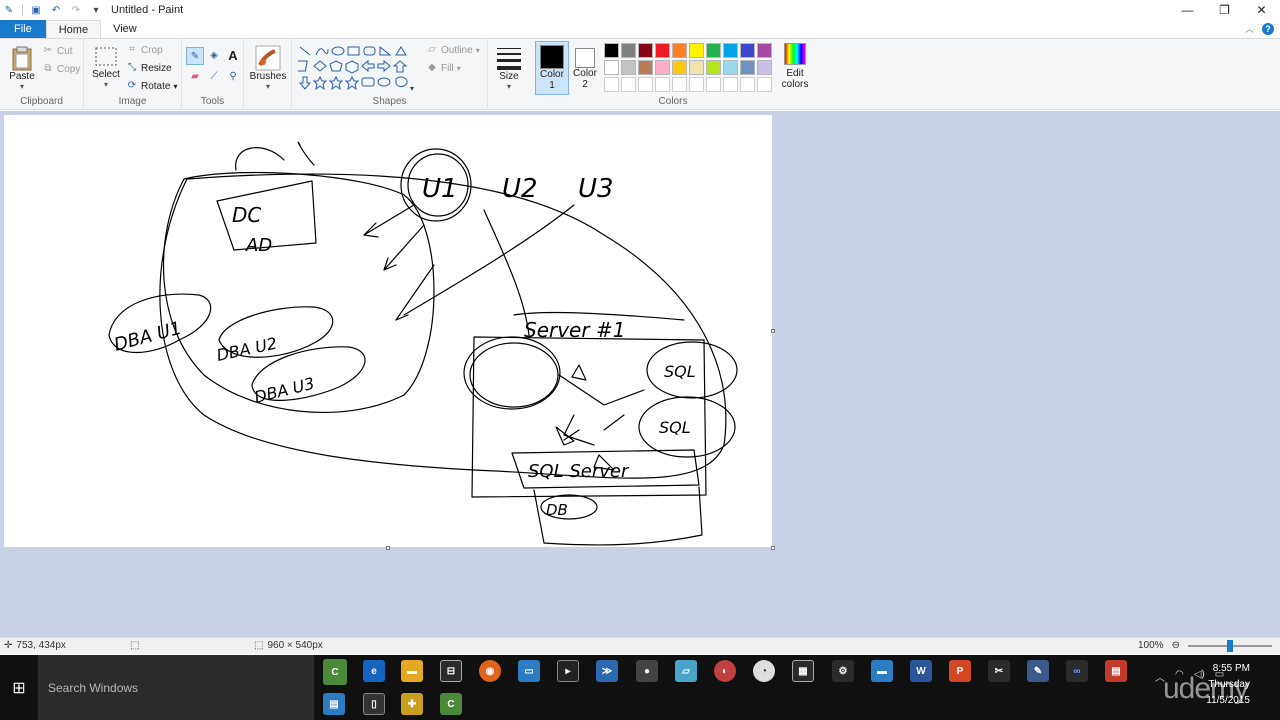 Image resolution: width=1280 pixels, height=720 pixels. I want to click on powershell-icon: ≫, so click(607, 671).